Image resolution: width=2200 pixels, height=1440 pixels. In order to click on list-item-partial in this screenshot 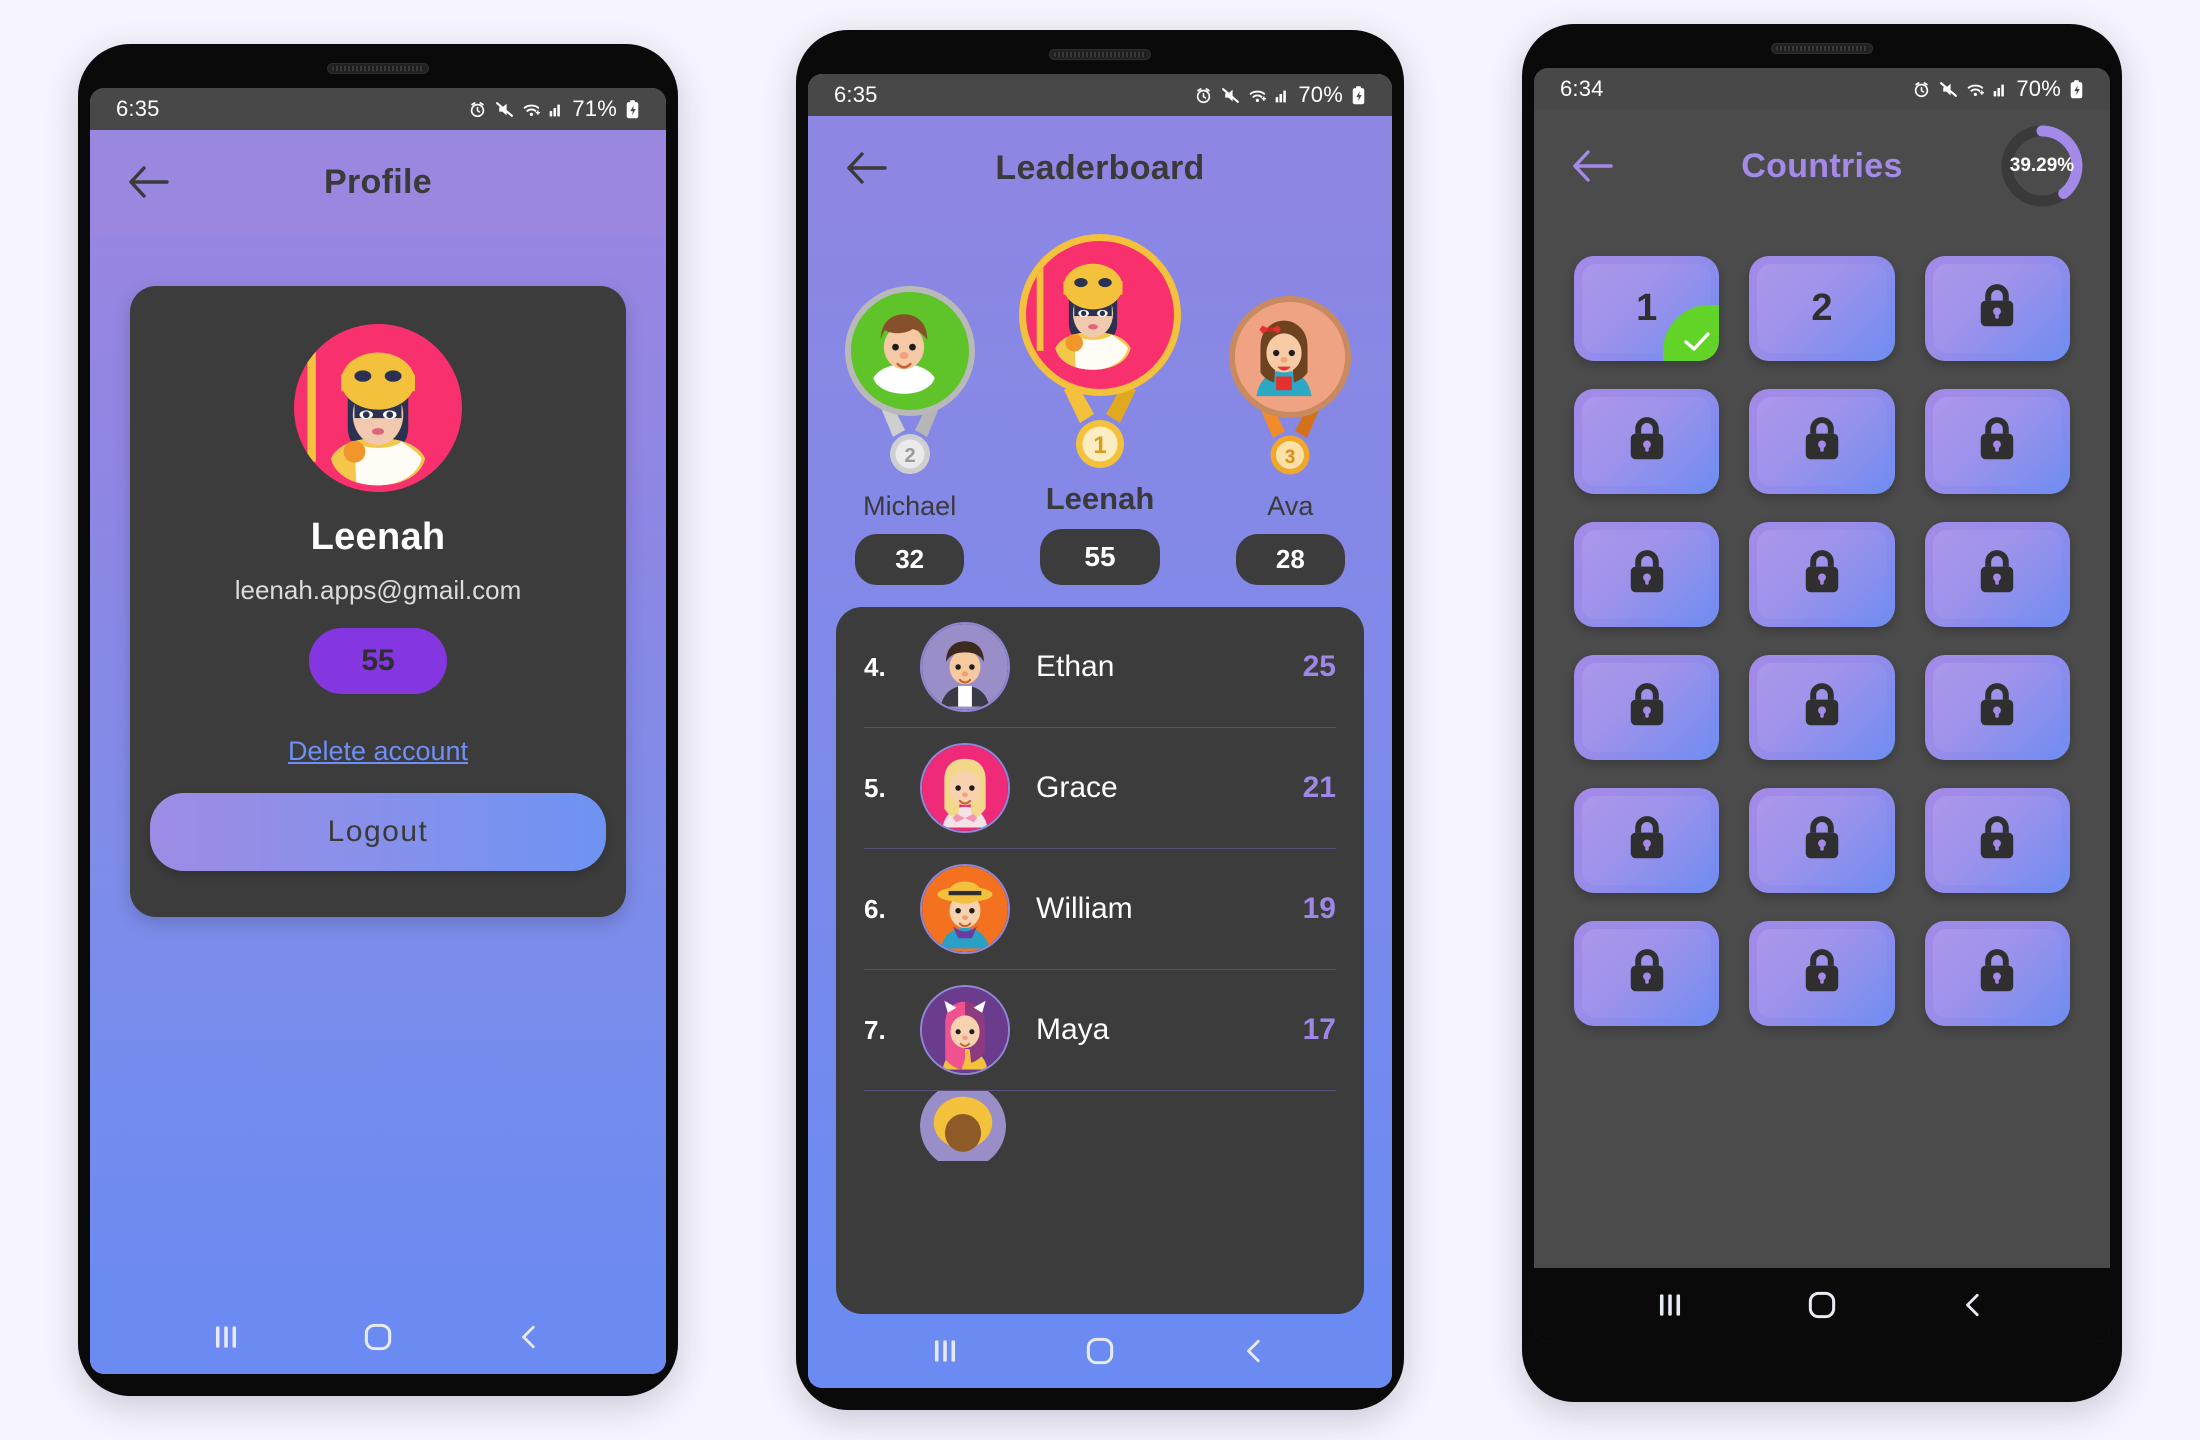, I will do `click(1100, 1126)`.